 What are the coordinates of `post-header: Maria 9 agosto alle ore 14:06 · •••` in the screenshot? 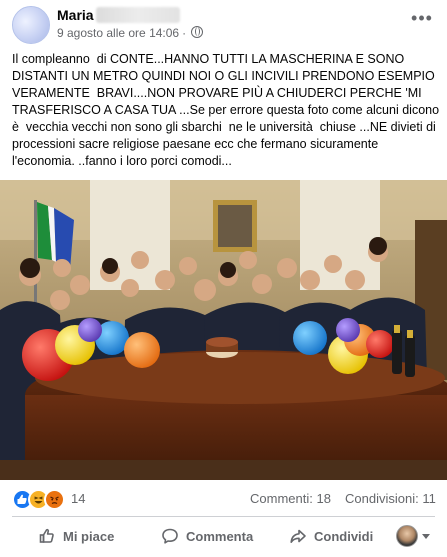 It's located at (223, 23).